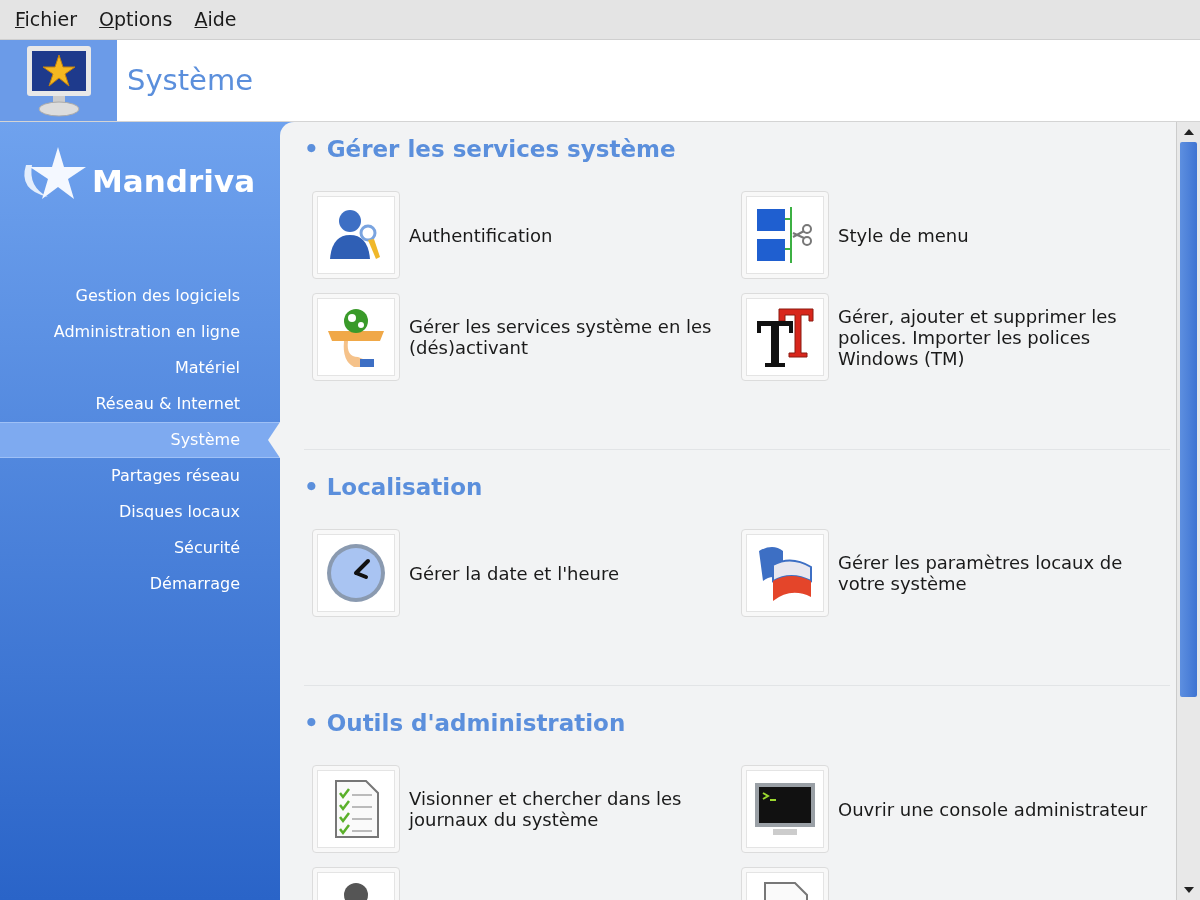 This screenshot has width=1200, height=900. Describe the element at coordinates (58, 80) in the screenshot. I see `monitor-star-icon` at that location.